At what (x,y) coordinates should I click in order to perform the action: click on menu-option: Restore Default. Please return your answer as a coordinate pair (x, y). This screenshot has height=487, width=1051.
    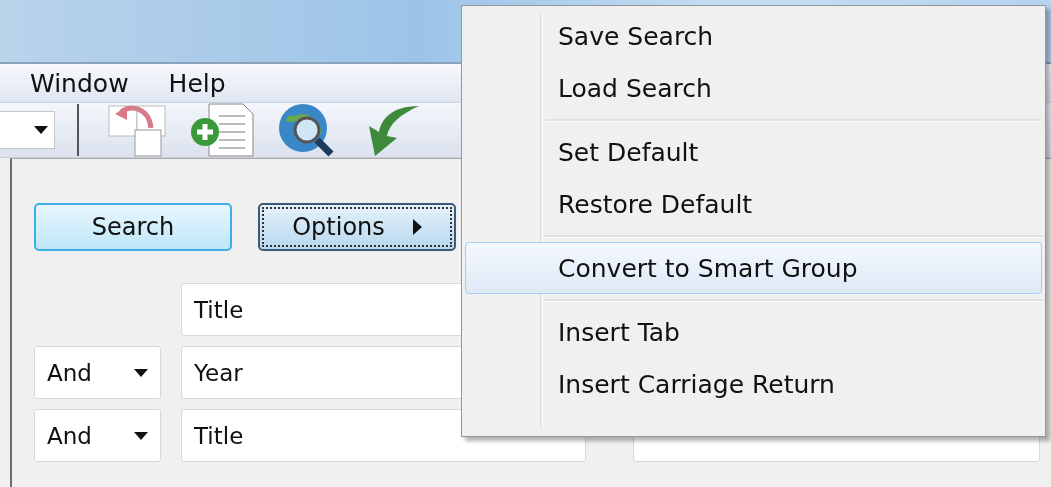
    Looking at the image, I should click on (753, 204).